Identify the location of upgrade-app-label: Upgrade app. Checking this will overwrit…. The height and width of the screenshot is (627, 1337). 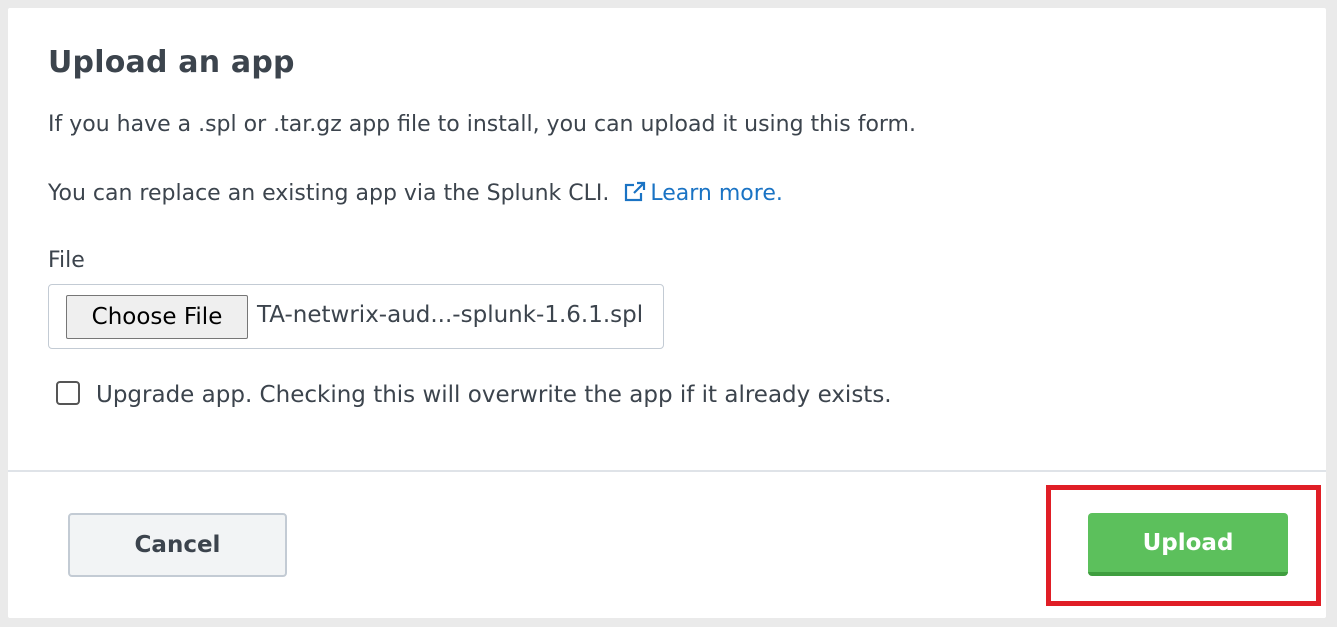
(494, 395).